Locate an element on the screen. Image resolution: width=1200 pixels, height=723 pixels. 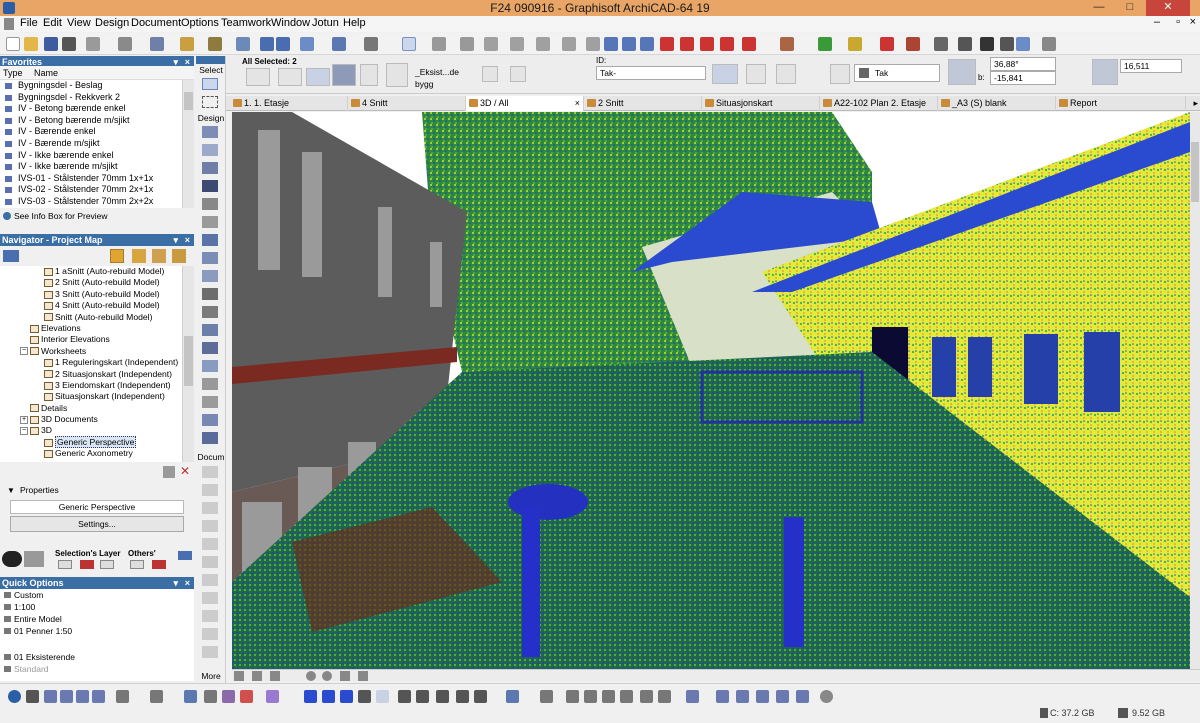
split-view-icon is located at coordinates (762, 696).